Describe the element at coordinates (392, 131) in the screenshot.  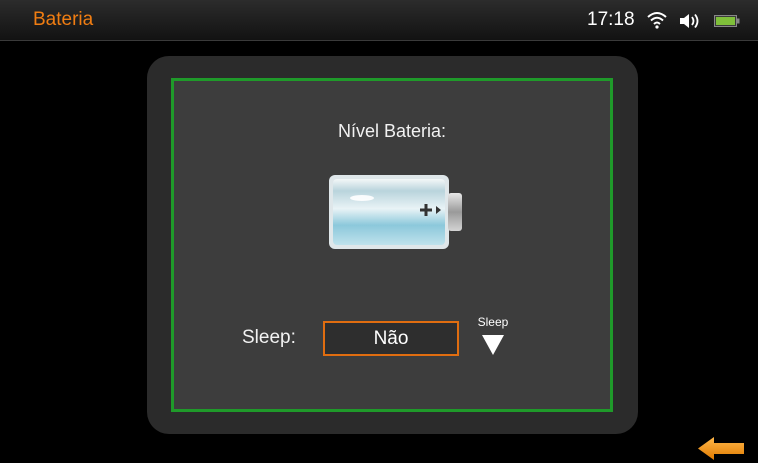
I see `battery-level-label: Nível Bateria:` at that location.